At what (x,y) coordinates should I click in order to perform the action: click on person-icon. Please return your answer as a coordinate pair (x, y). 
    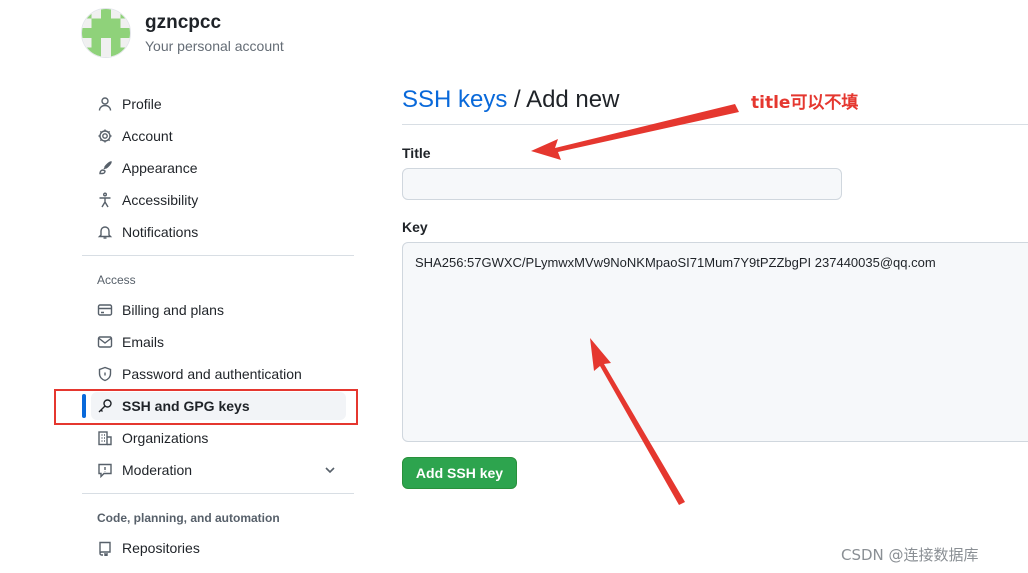
    Looking at the image, I should click on (105, 104).